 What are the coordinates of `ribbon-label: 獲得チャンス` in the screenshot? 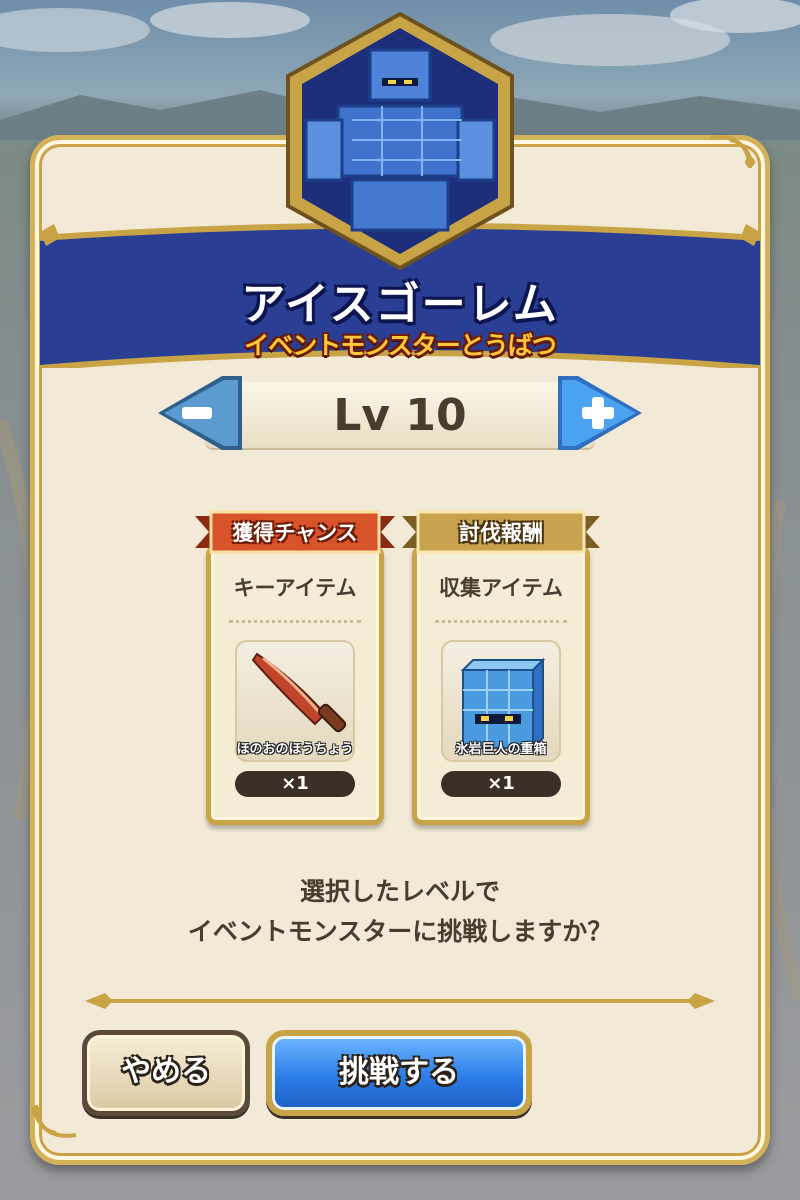 It's located at (295, 533).